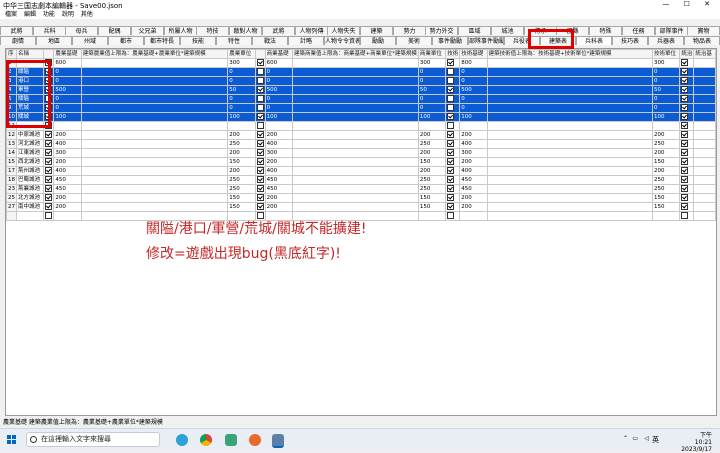  I want to click on commerce-unit: 300, so click(432, 63).